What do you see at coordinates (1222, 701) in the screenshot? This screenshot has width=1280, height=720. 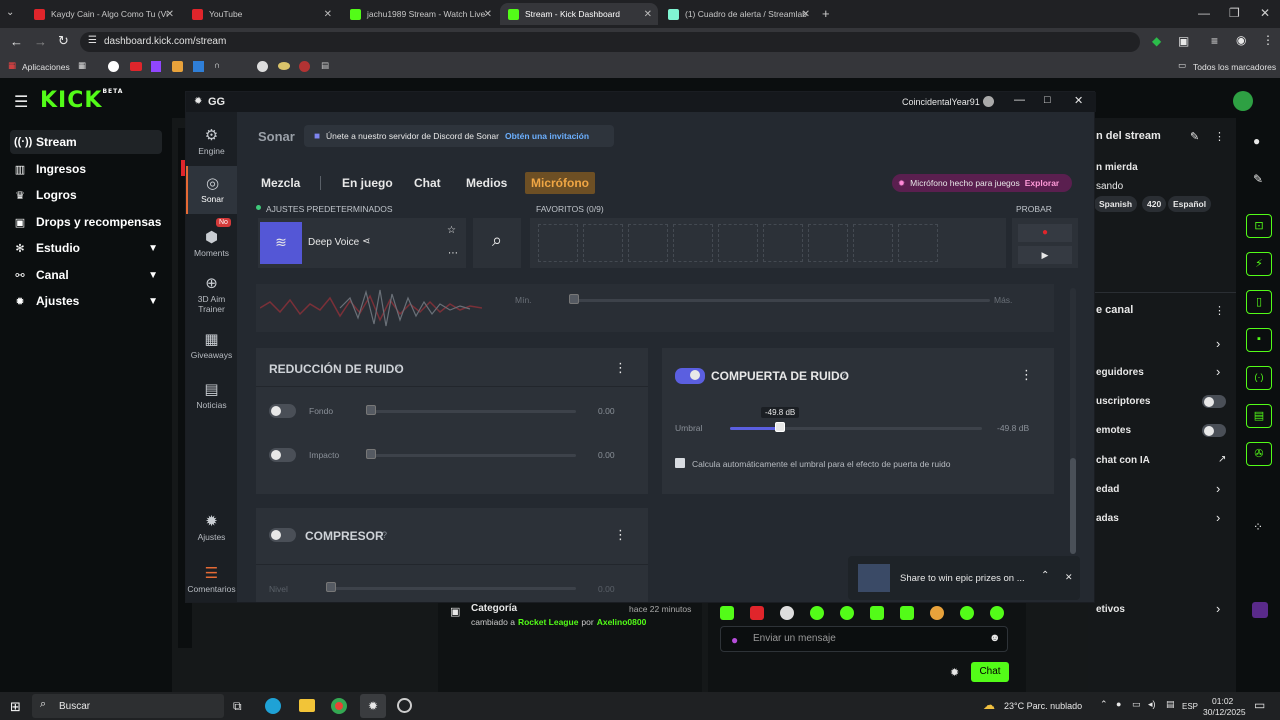 I see `clock-time: 01:02` at bounding box center [1222, 701].